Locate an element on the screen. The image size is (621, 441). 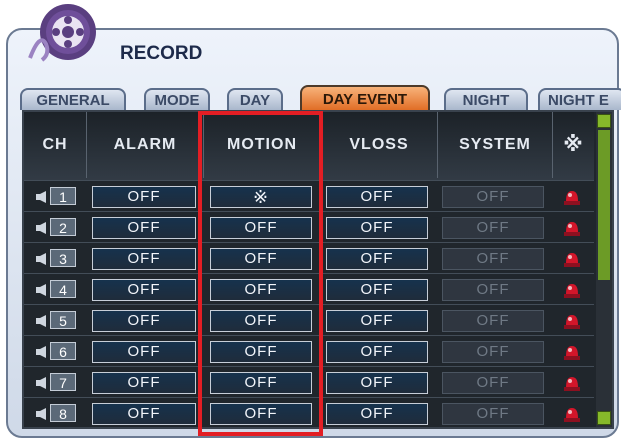
channel-cell: 2 is located at coordinates (58, 227).